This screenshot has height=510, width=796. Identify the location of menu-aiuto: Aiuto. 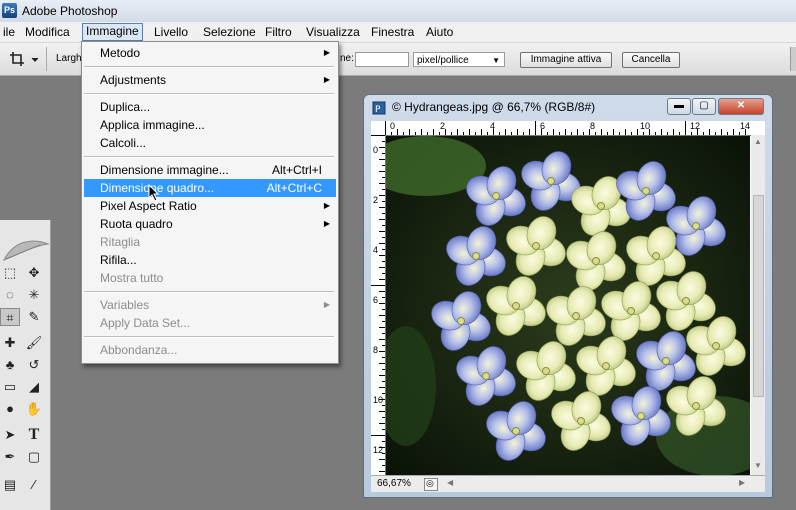
(439, 32).